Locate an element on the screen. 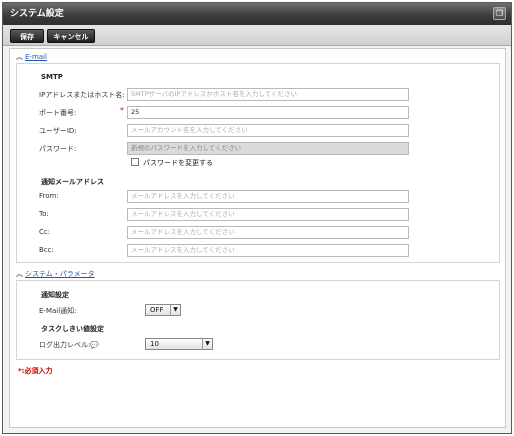 The width and height of the screenshot is (514, 436). notify-address-title: 通知メールアドレス is located at coordinates (72, 182).